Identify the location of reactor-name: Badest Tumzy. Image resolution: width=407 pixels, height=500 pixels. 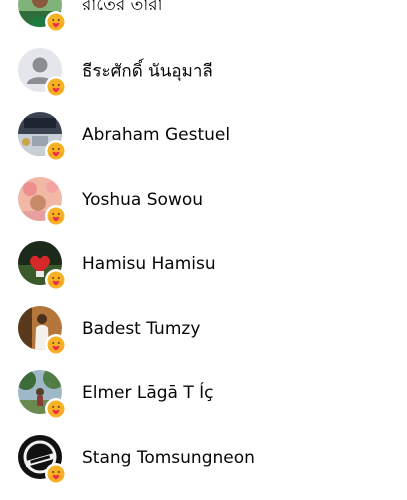
(141, 329).